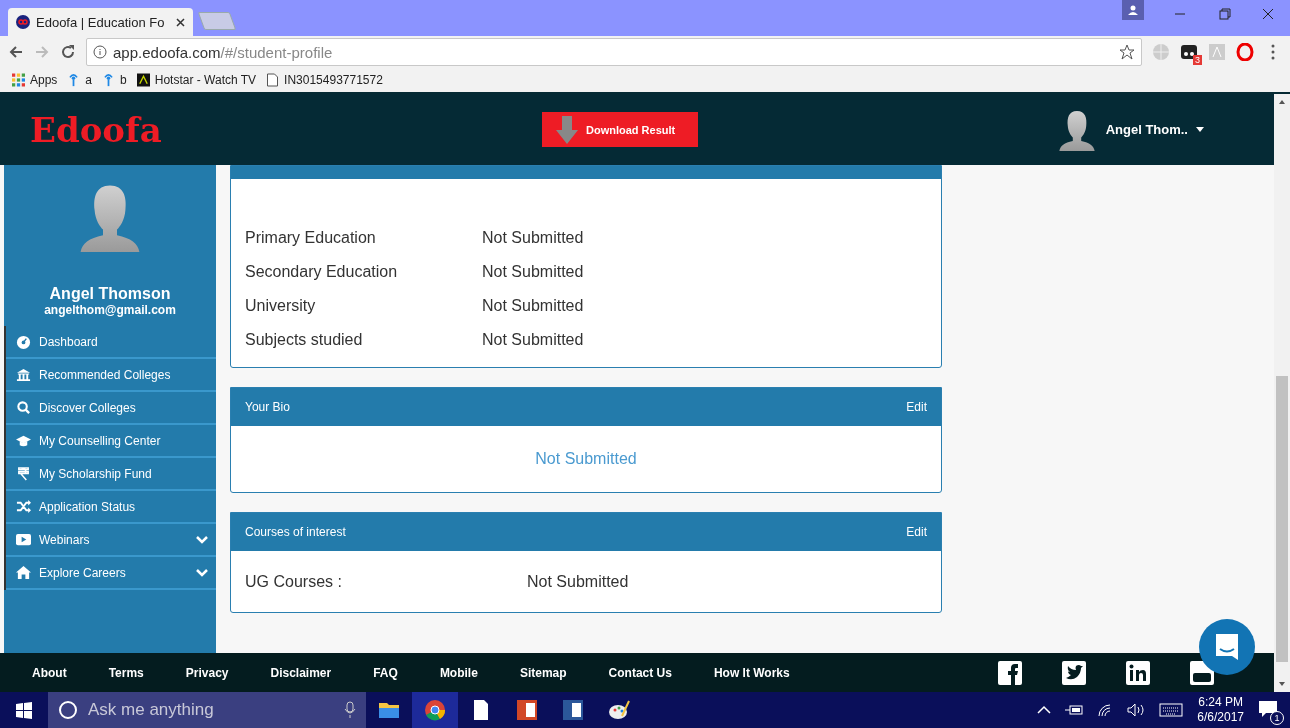  I want to click on footer-link: Disclaimer, so click(301, 672).